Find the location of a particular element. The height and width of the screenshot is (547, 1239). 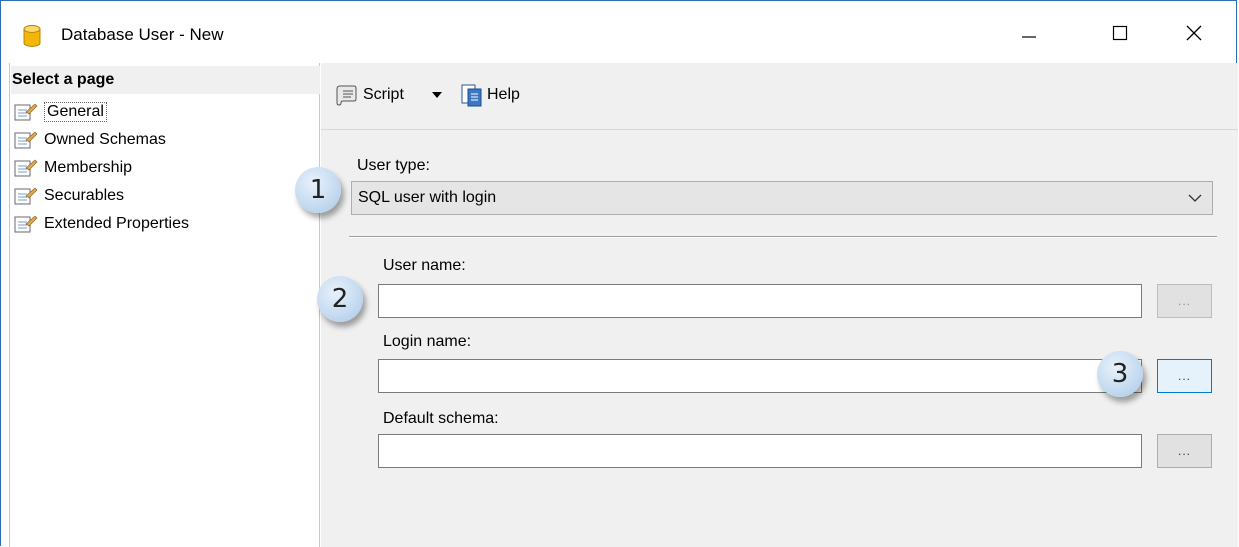

sidebar-item-label: Securables is located at coordinates (84, 195).